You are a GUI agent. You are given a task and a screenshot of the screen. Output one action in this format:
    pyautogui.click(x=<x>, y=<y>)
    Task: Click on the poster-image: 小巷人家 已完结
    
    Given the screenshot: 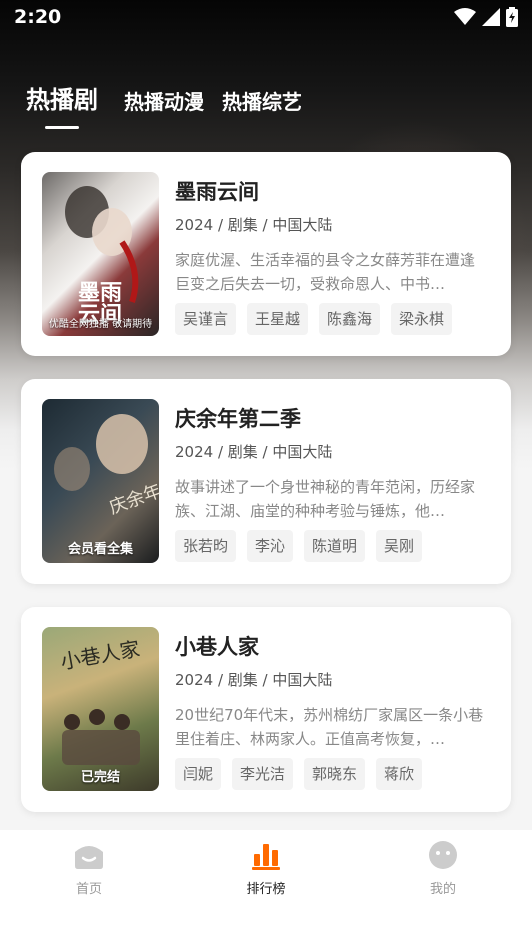 What is the action you would take?
    pyautogui.click(x=100, y=709)
    